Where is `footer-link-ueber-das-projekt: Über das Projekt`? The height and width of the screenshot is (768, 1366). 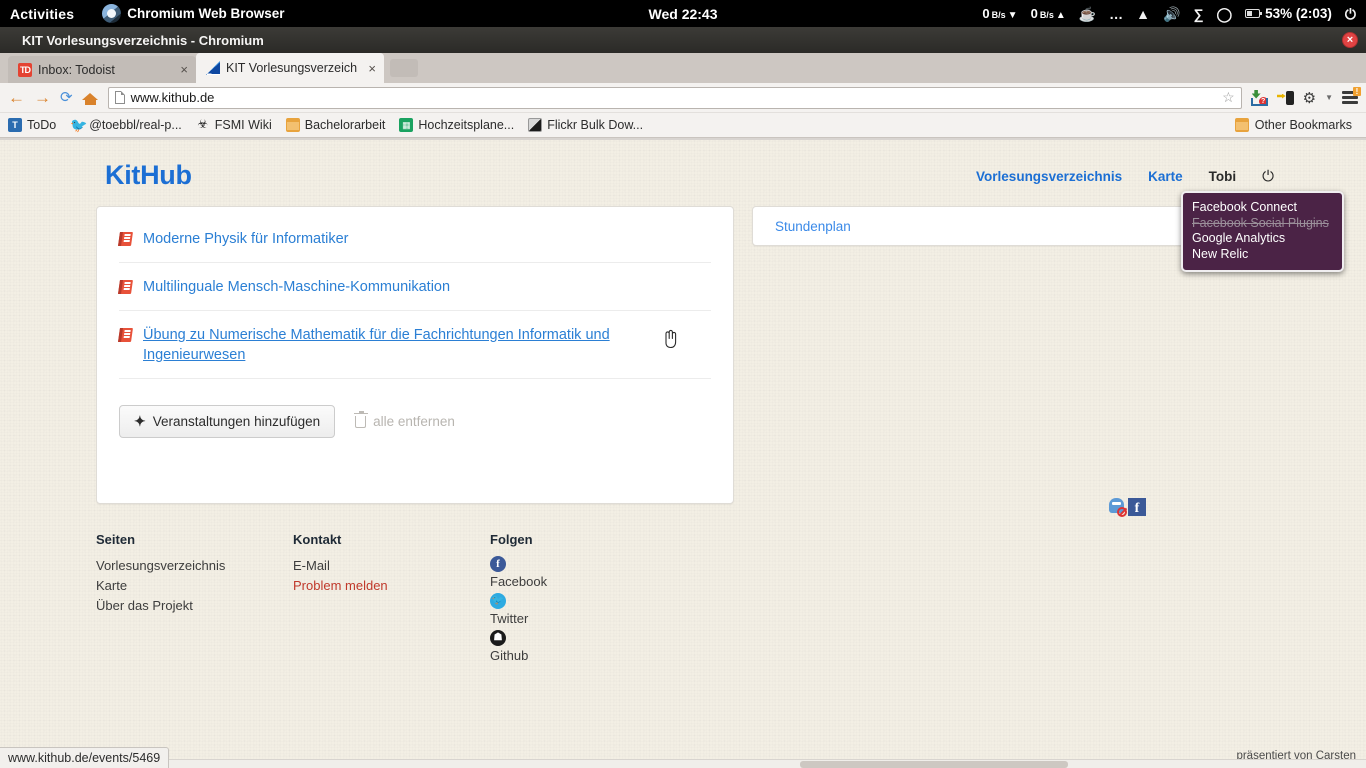
footer-link-ueber-das-projekt: Über das Projekt is located at coordinates (194, 606).